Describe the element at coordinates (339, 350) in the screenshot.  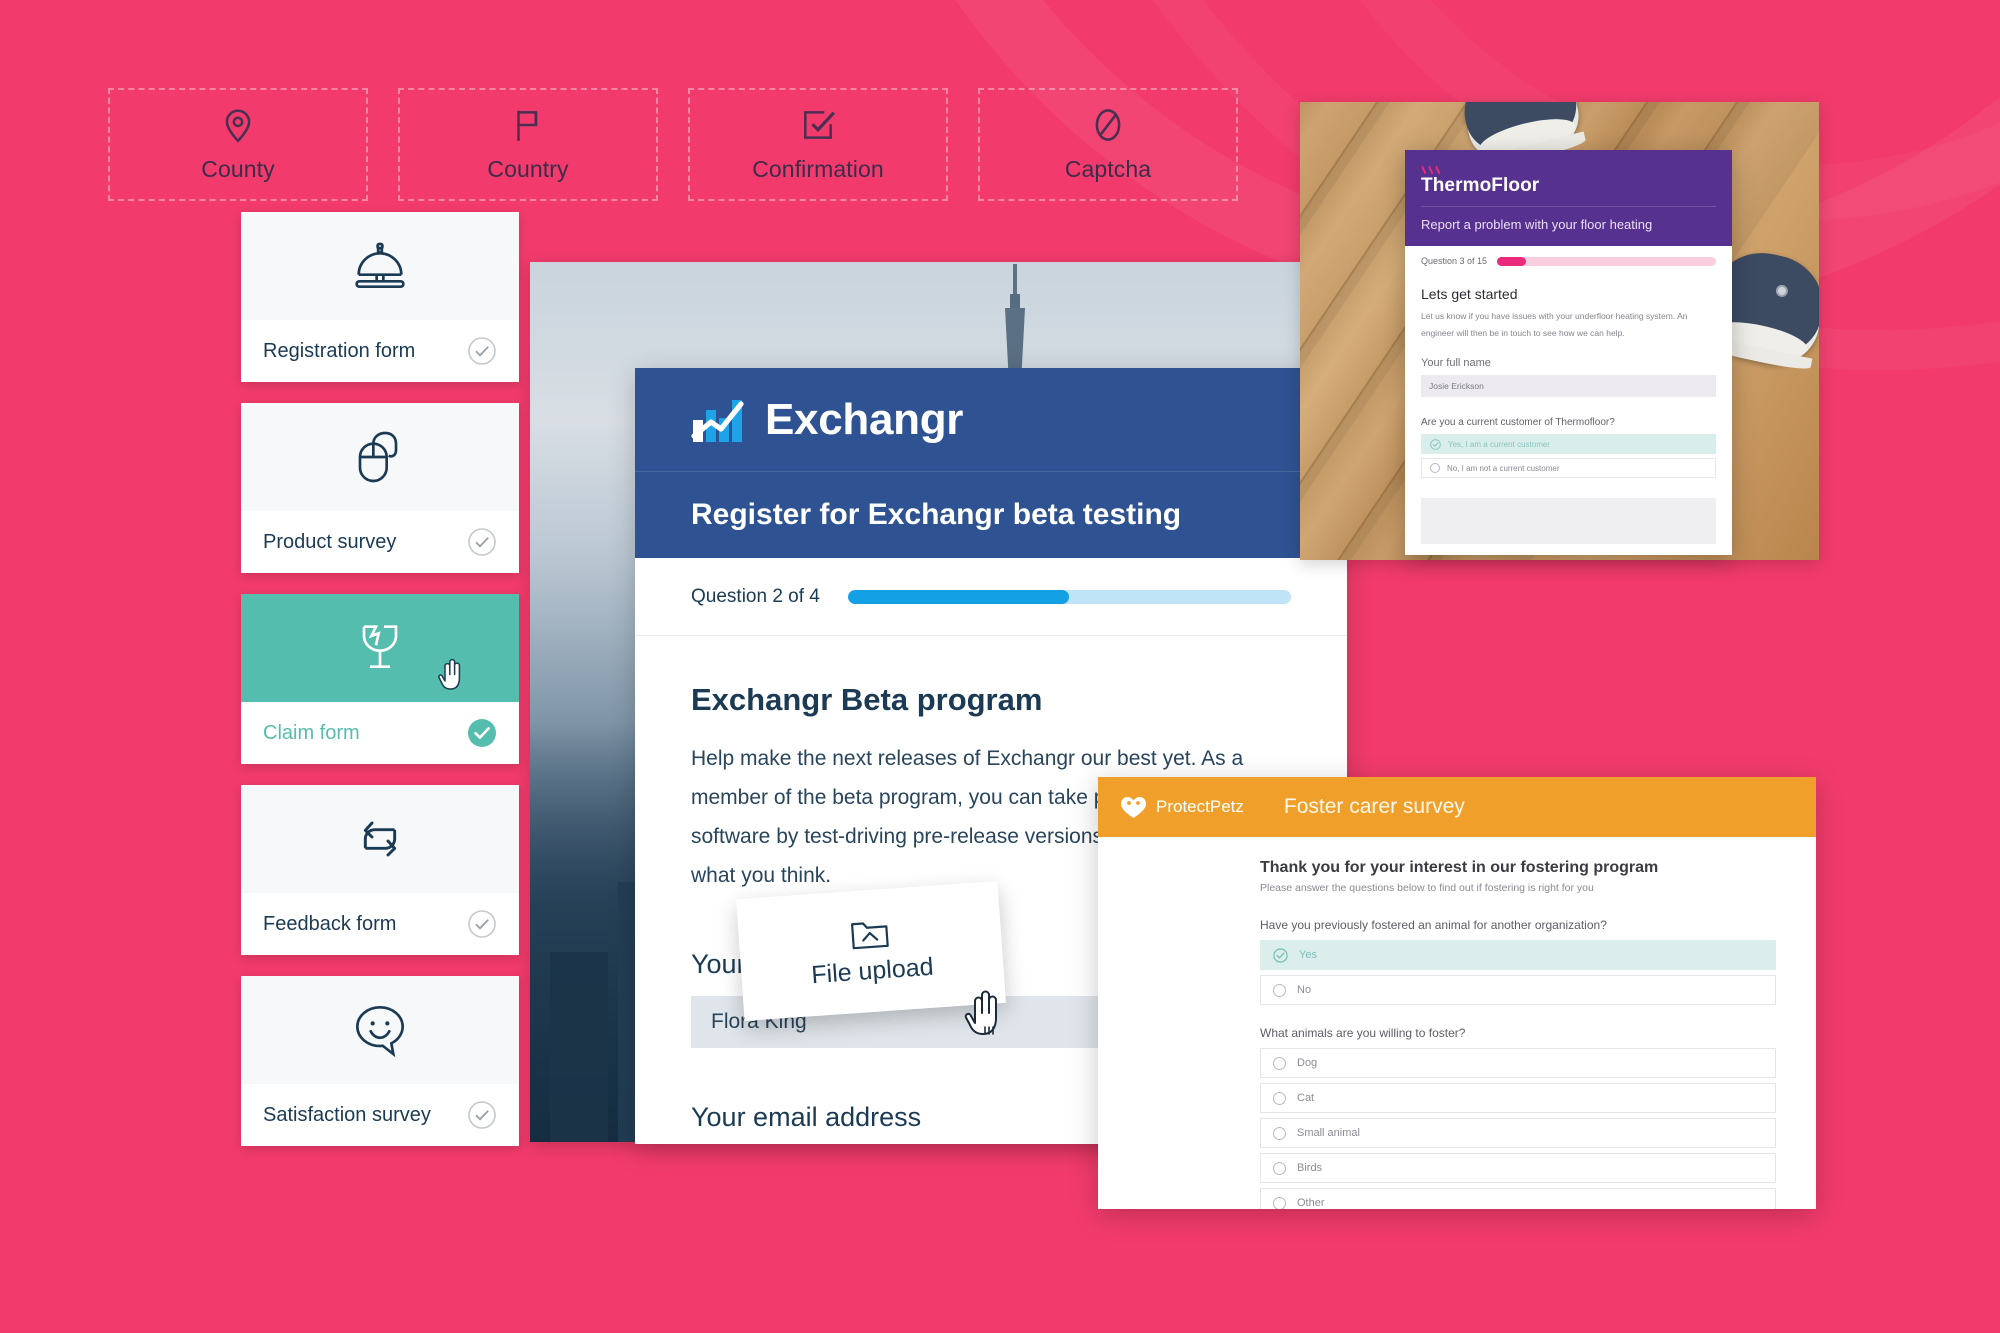
I see `form-card-label: Registration form` at that location.